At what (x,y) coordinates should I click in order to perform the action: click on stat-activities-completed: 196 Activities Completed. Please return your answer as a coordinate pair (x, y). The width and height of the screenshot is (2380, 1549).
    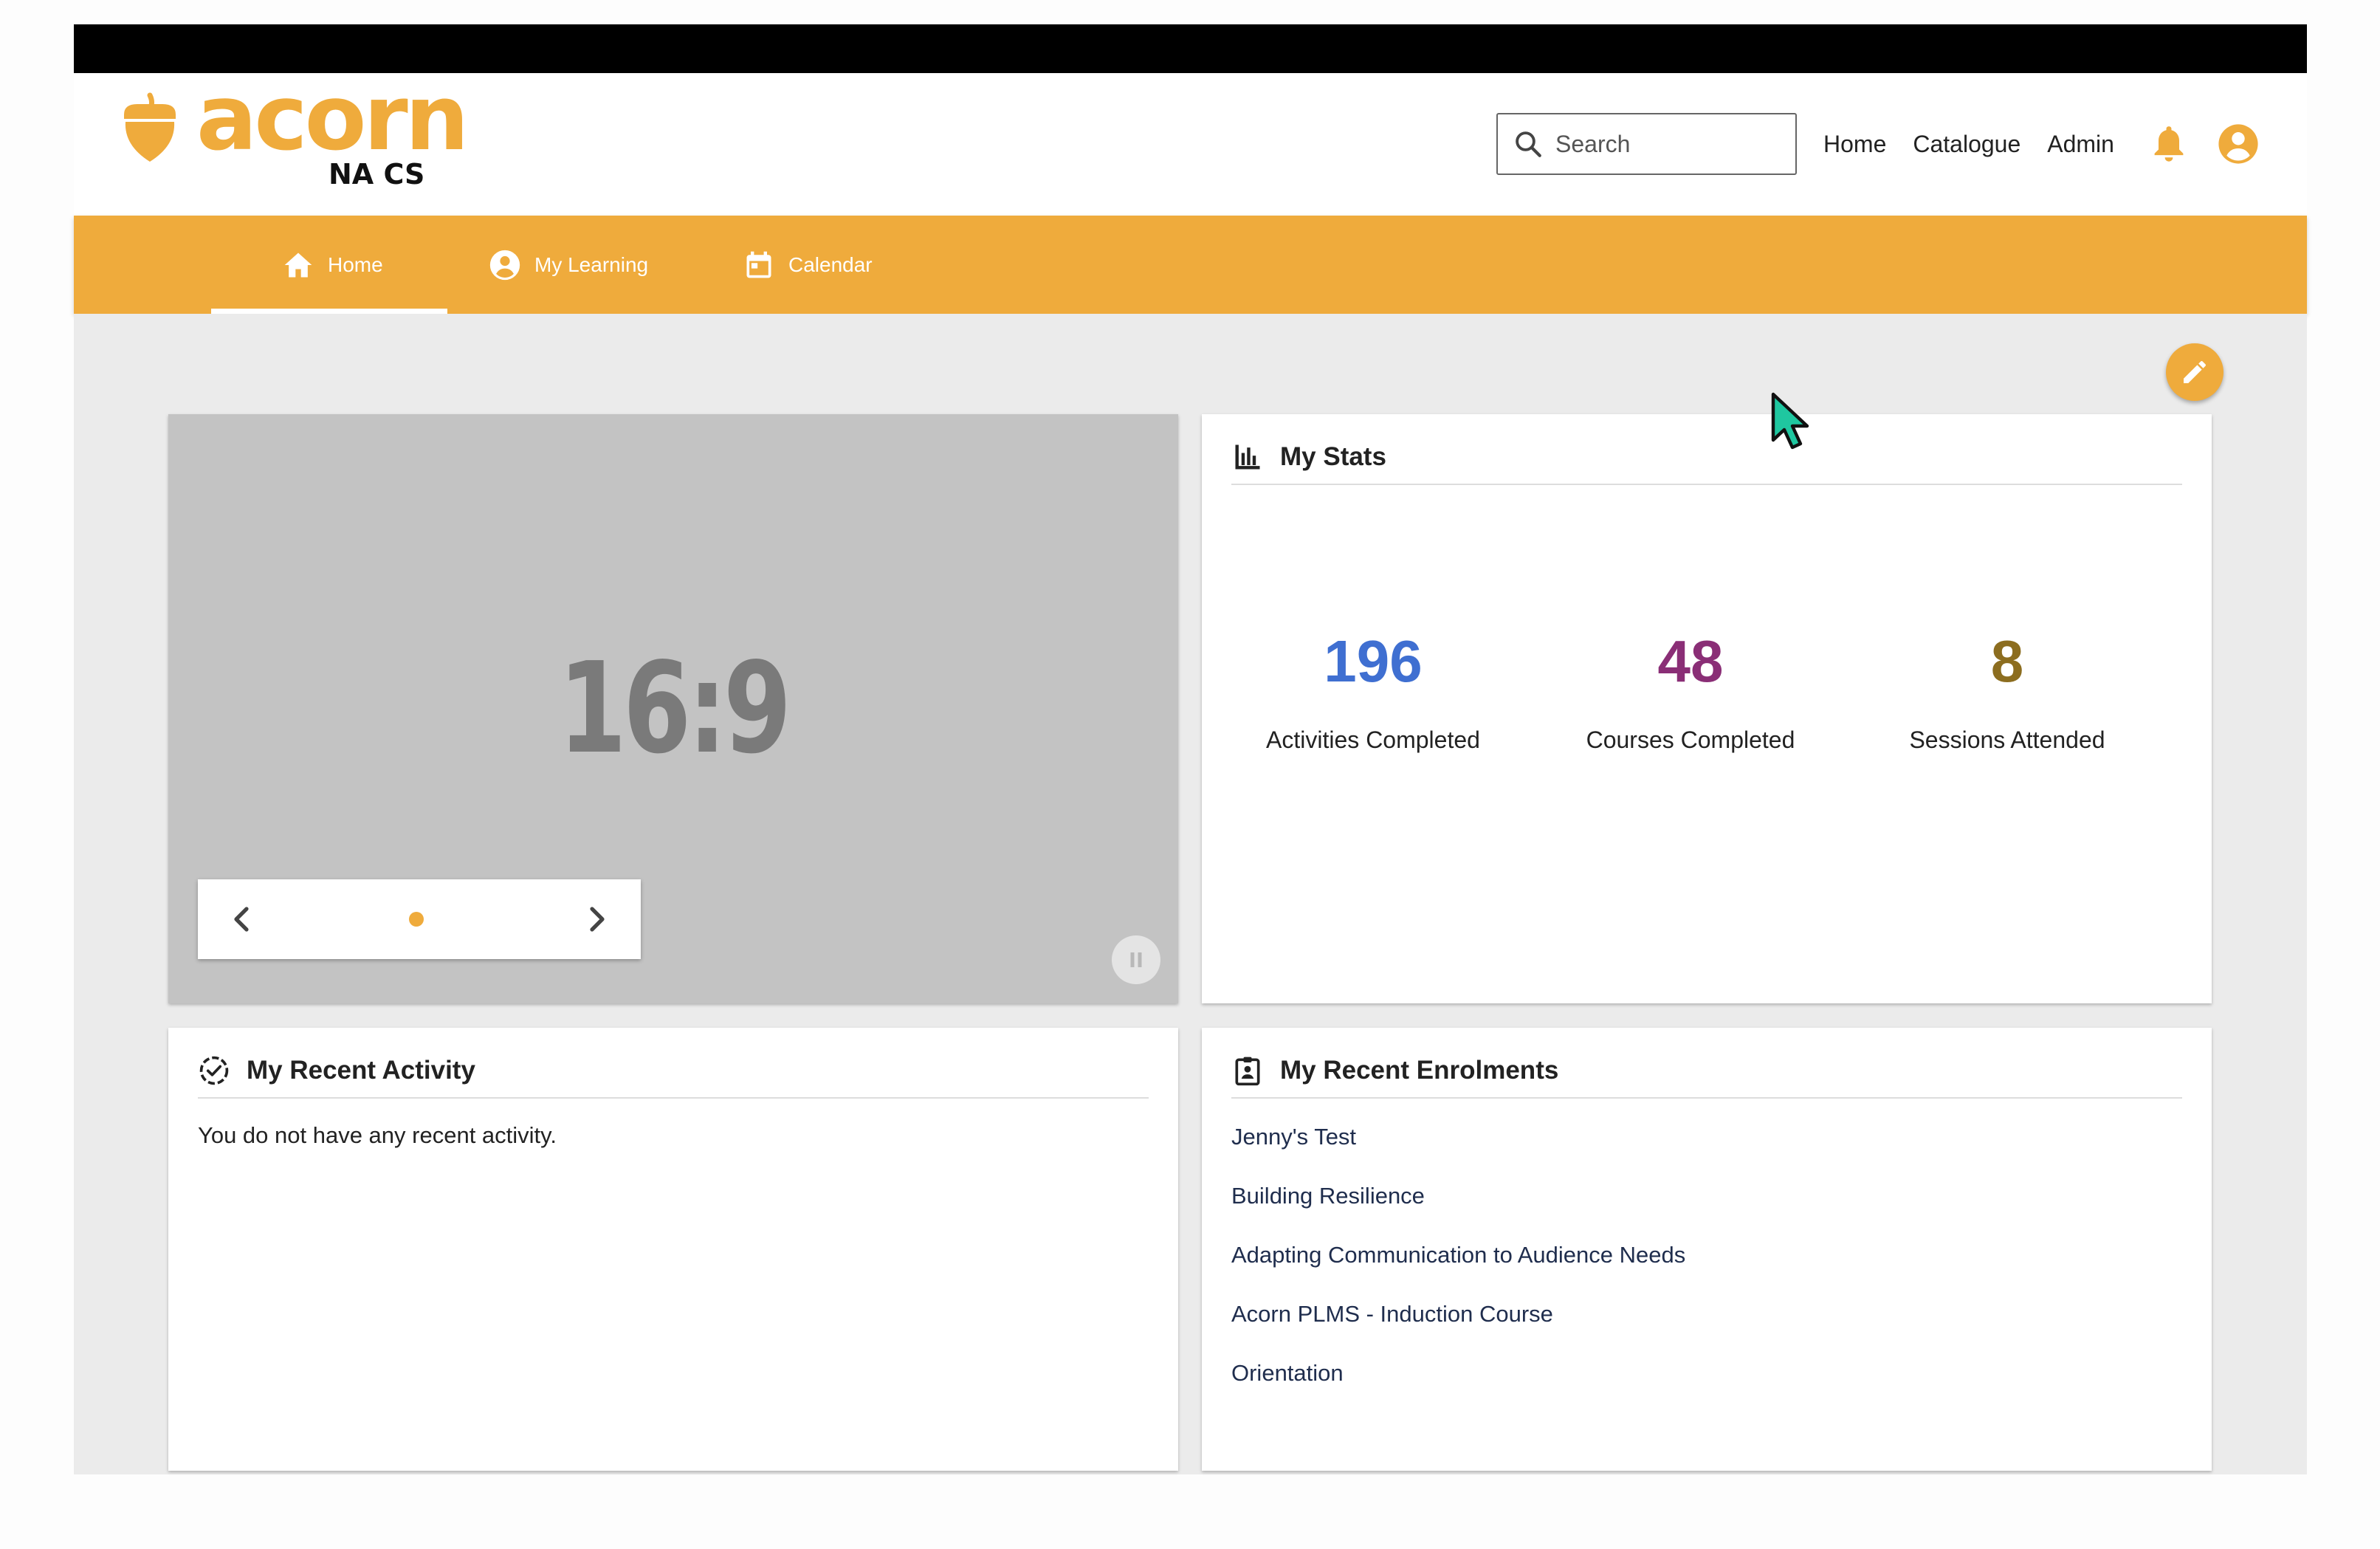
    Looking at the image, I should click on (1373, 693).